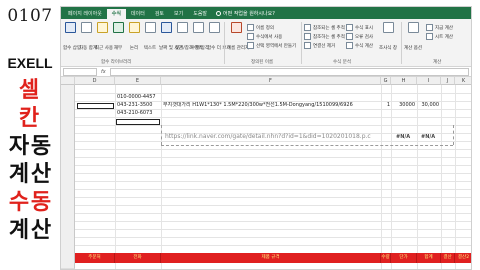 Image resolution: width=480 pixels, height=270 pixels. Describe the element at coordinates (219, 37) in the screenshot. I see `more-functions-button: 함수 더 보기` at that location.